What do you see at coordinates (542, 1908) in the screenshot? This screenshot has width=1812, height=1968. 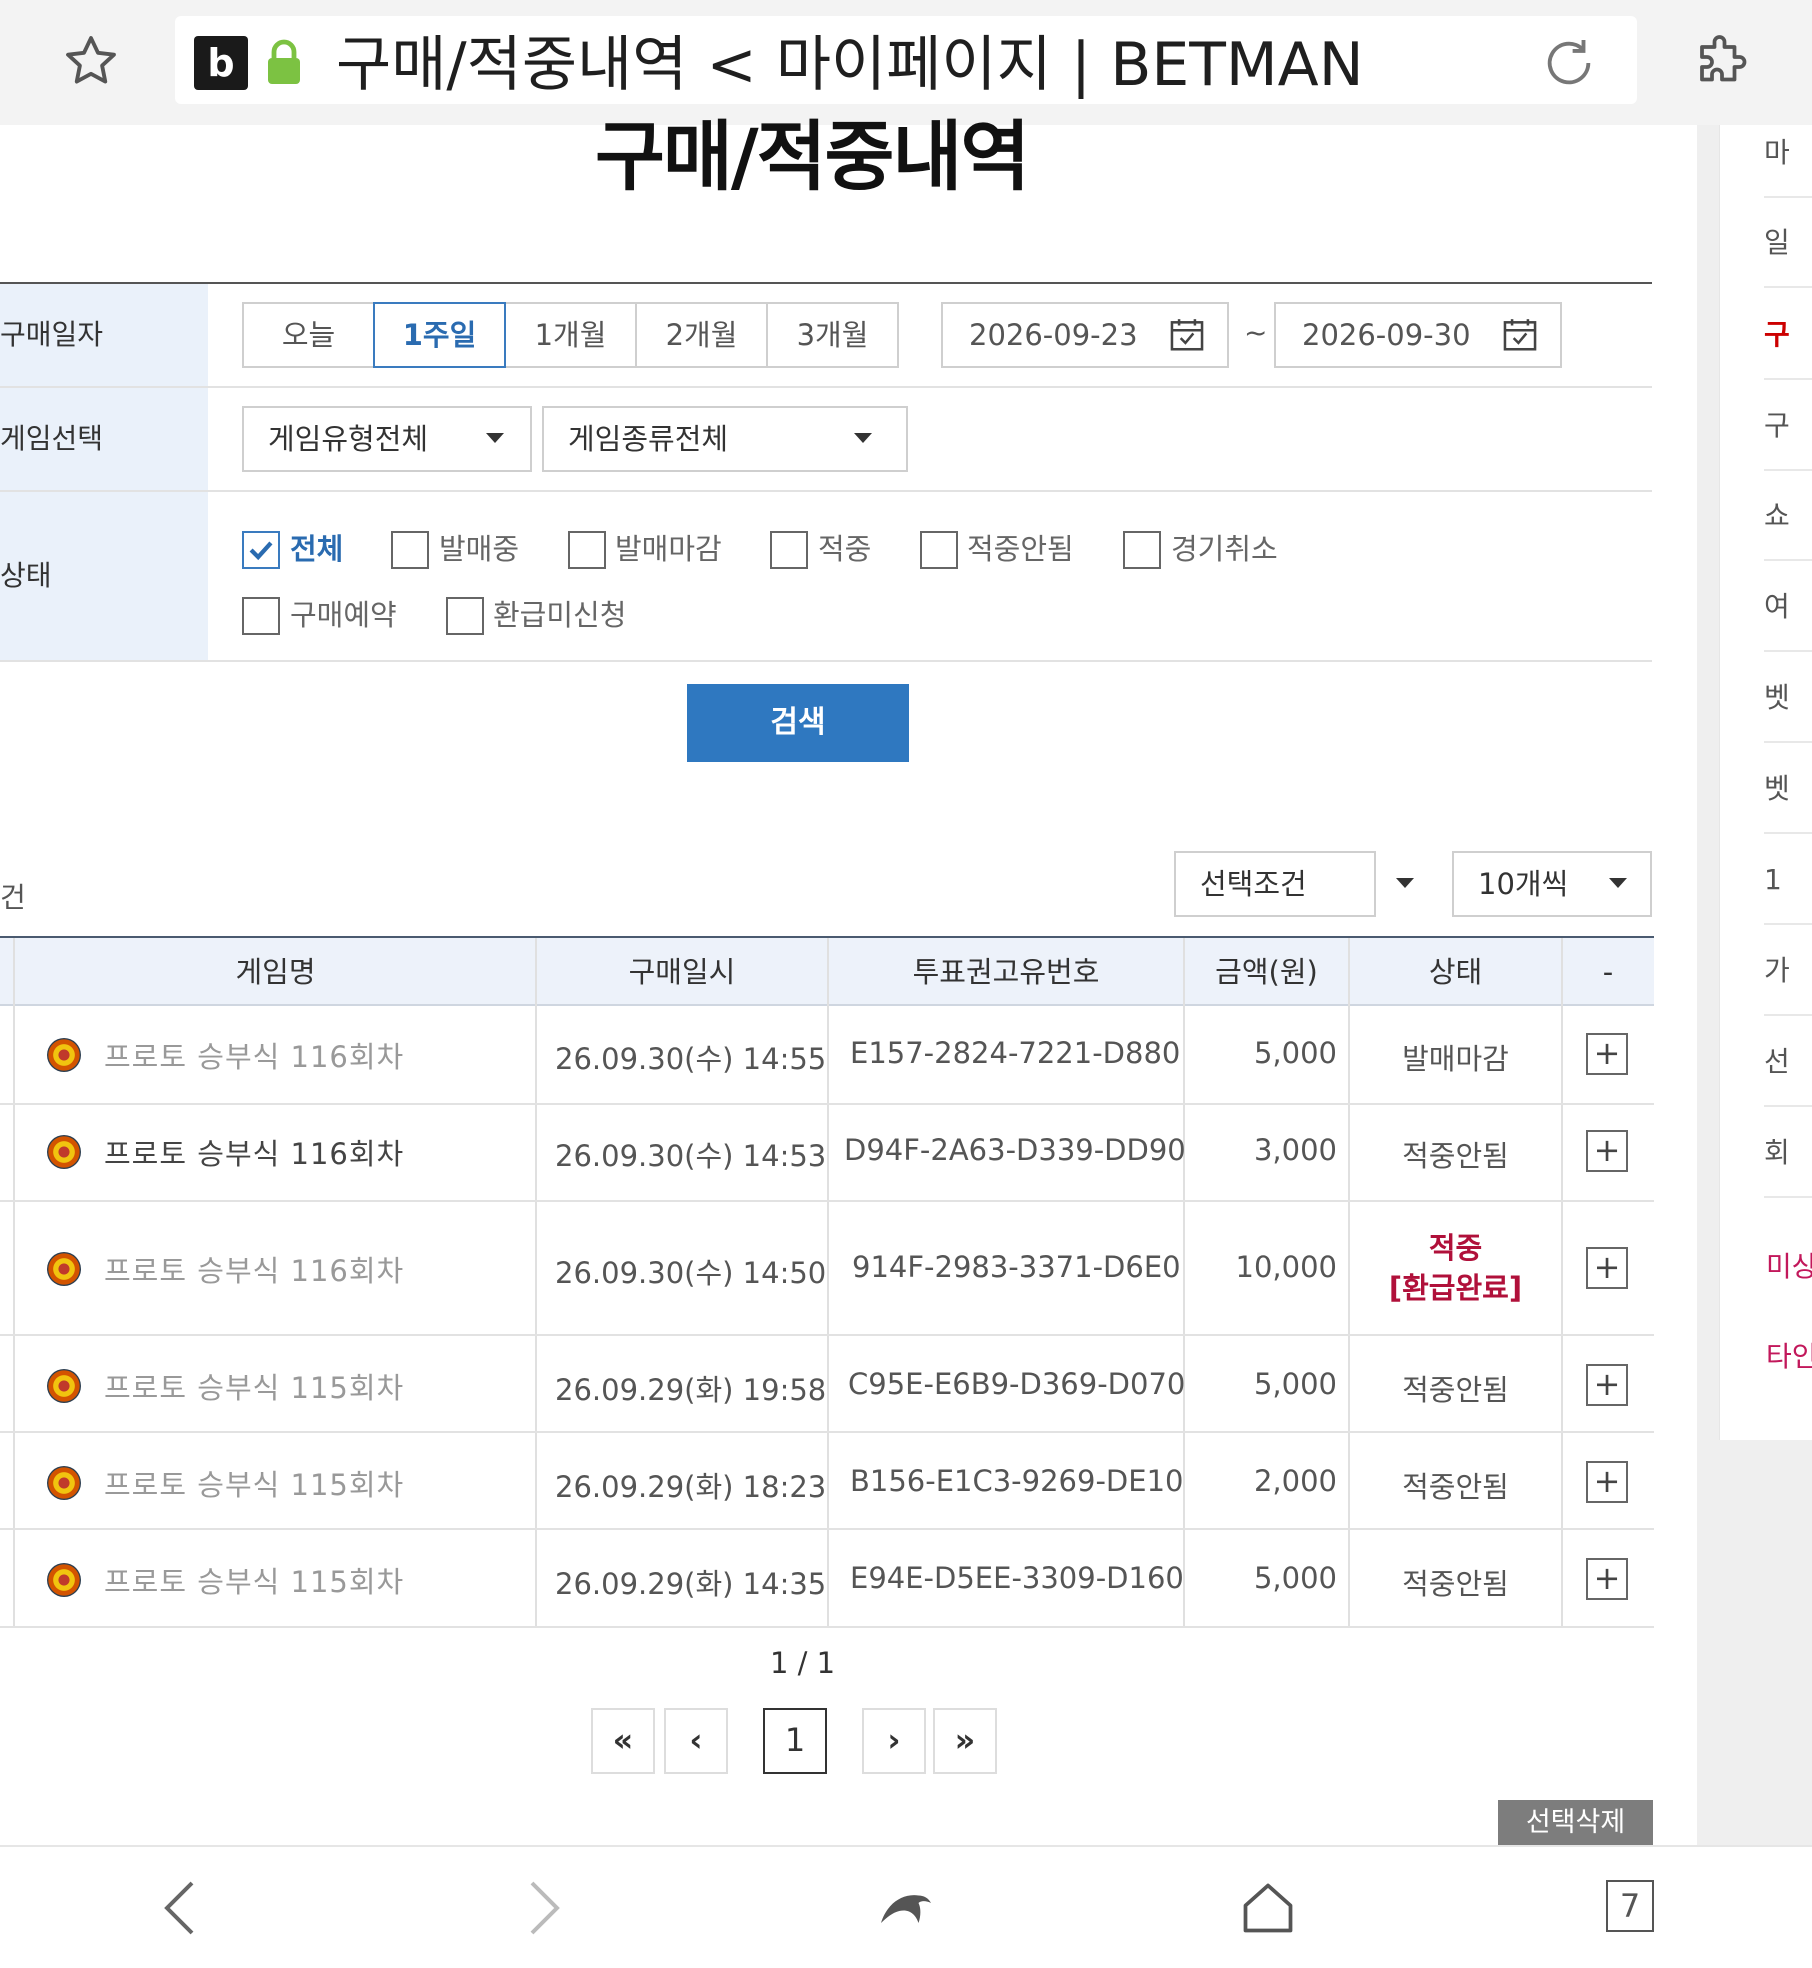 I see `forward-arrow-icon` at bounding box center [542, 1908].